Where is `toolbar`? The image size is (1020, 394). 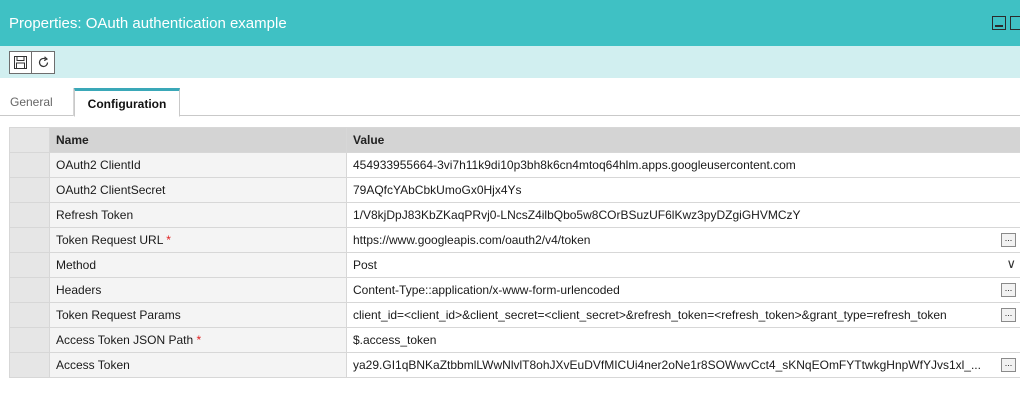 toolbar is located at coordinates (510, 62).